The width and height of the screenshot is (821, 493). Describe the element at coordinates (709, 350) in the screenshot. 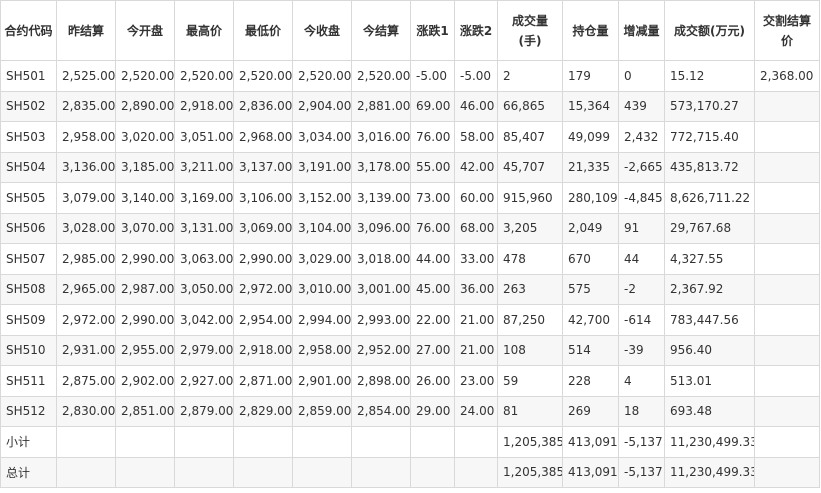

I see `cell-turnover: 956.40` at that location.